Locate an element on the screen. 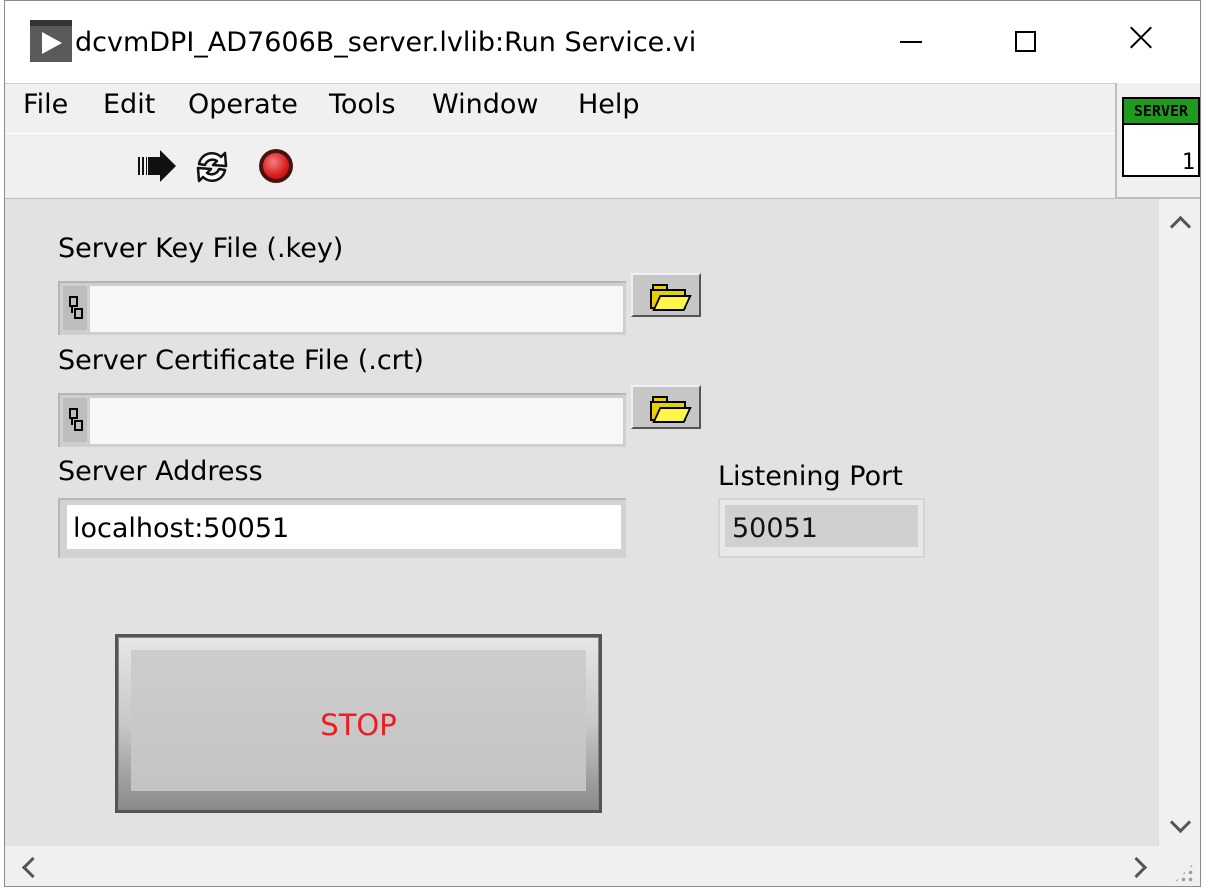  key-file-browse-button is located at coordinates (666, 295).